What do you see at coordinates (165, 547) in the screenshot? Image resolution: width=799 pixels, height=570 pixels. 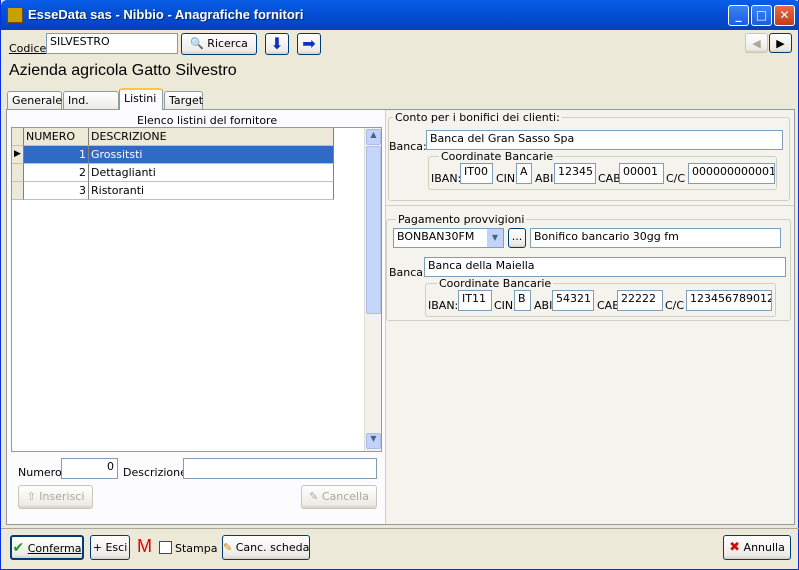 I see `stampa-checkbox` at bounding box center [165, 547].